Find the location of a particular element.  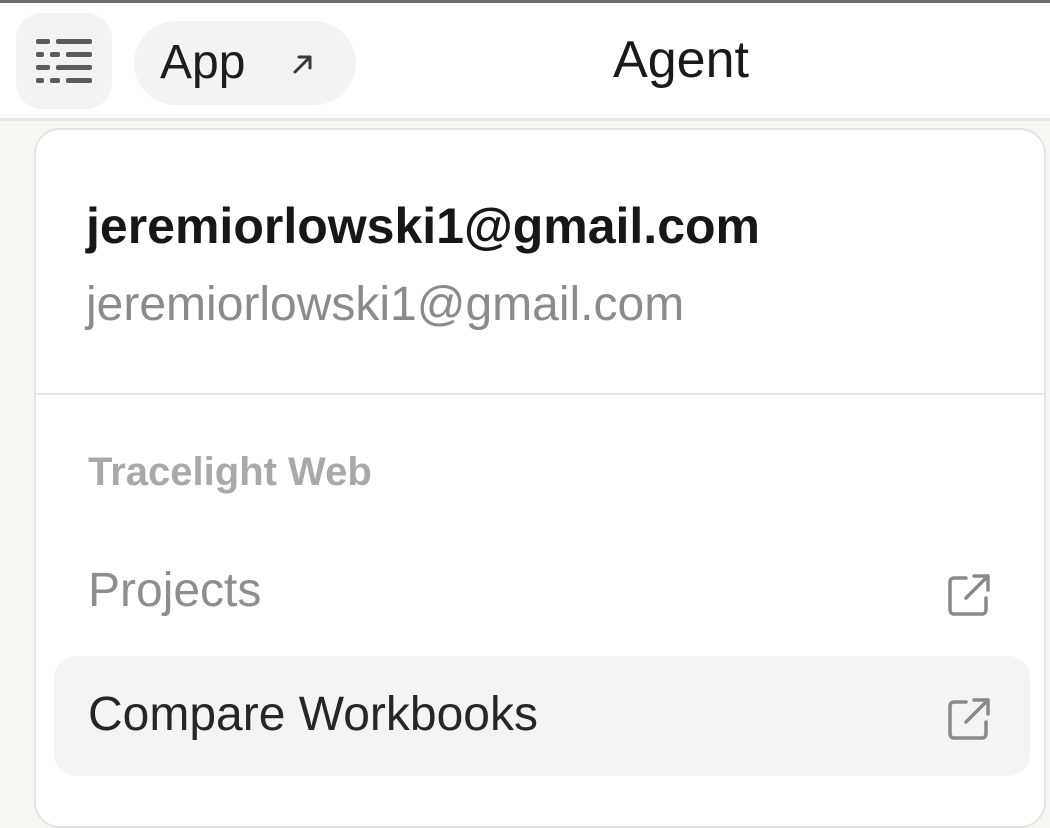

account-name: jeremiorlowski1@gmail.com is located at coordinates (423, 226).